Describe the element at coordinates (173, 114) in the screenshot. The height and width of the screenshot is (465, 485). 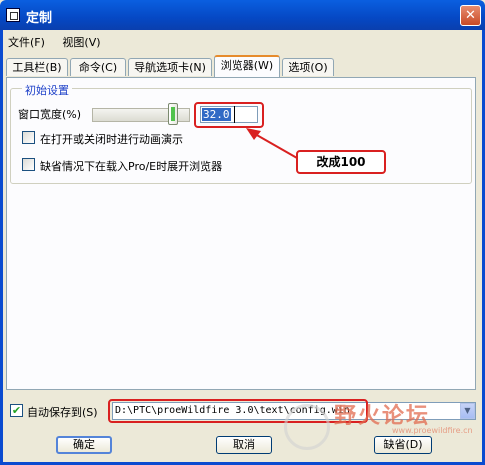
I see `slider-thumb` at that location.